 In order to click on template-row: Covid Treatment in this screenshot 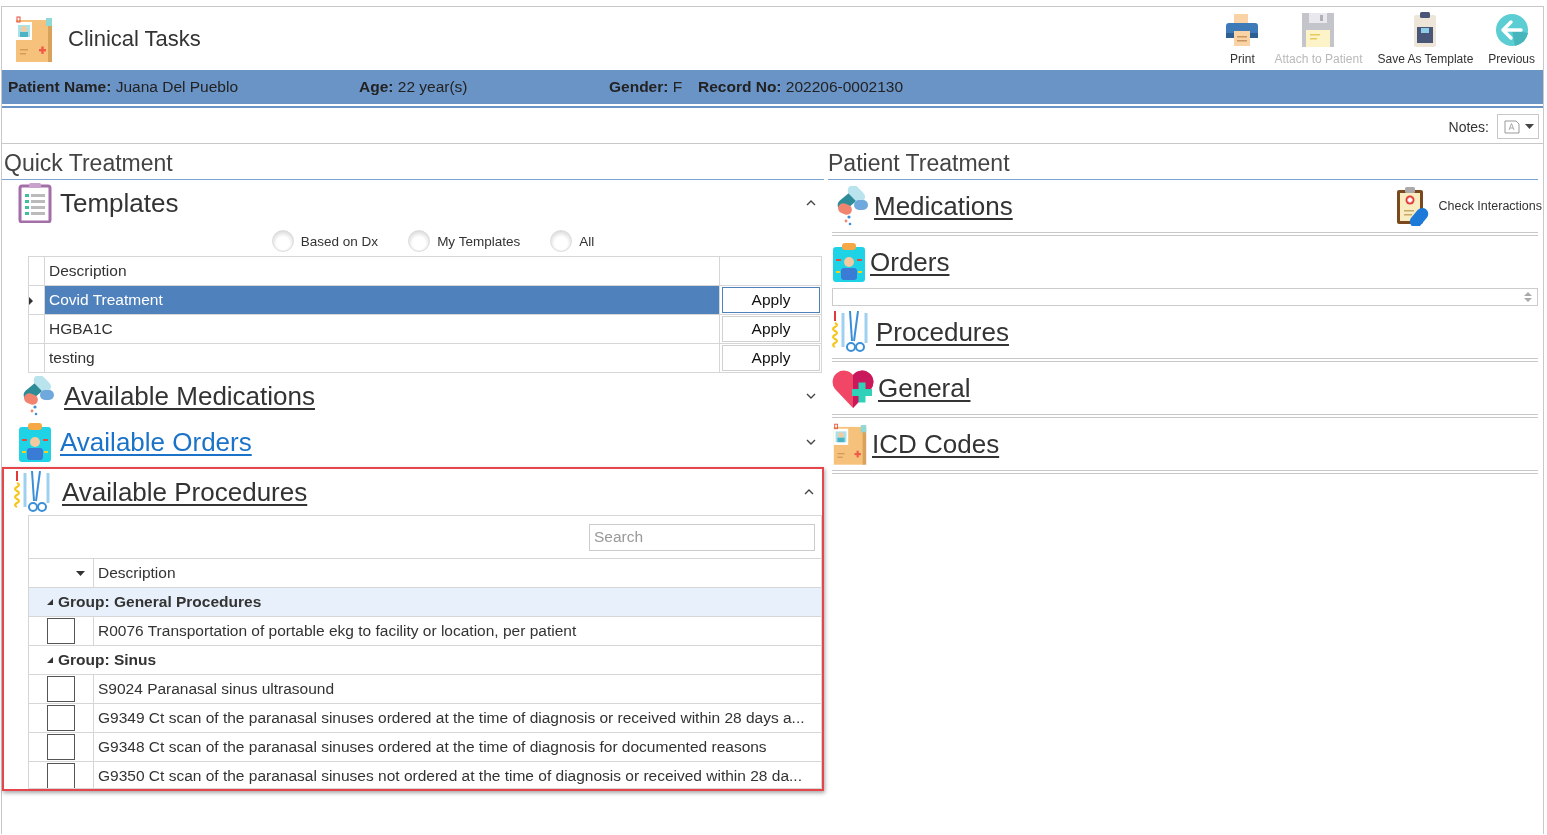, I will do `click(382, 300)`.